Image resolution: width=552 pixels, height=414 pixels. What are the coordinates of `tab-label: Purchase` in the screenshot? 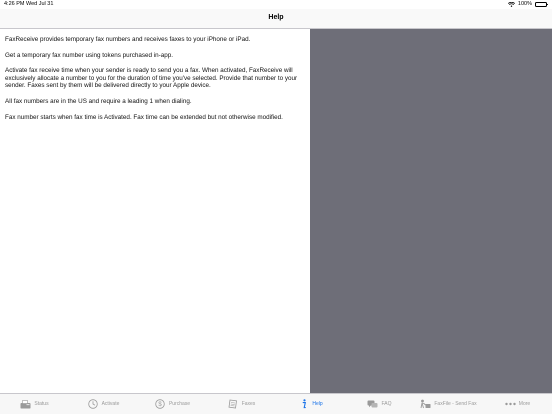 It's located at (179, 404).